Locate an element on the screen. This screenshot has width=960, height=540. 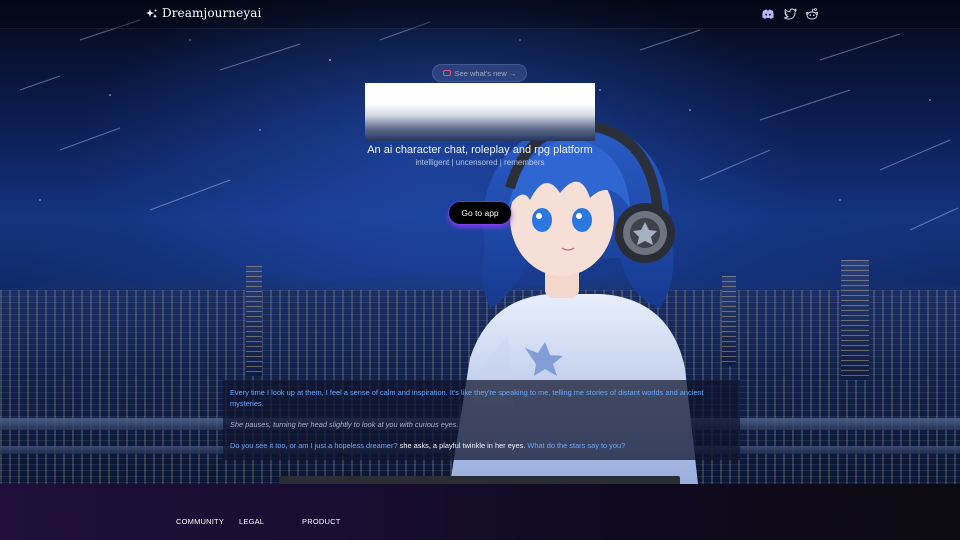
whats-new-announcement: See what's new → is located at coordinates (479, 73).